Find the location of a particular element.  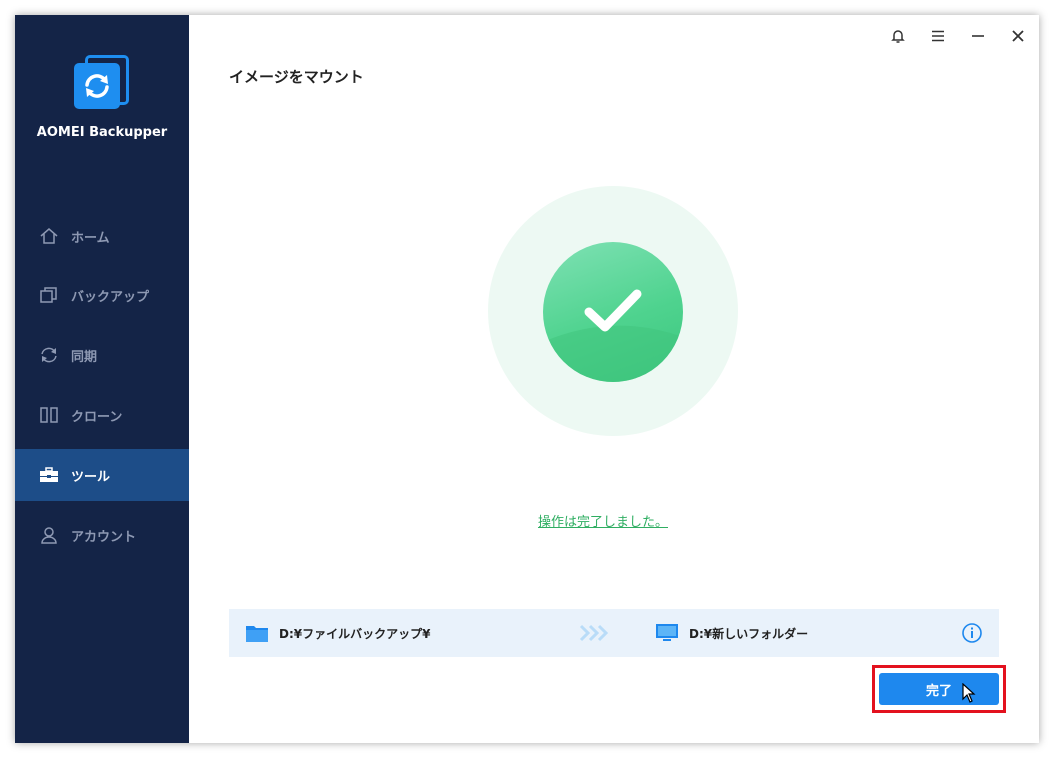

sidebar-item-label: ツール is located at coordinates (91, 477).